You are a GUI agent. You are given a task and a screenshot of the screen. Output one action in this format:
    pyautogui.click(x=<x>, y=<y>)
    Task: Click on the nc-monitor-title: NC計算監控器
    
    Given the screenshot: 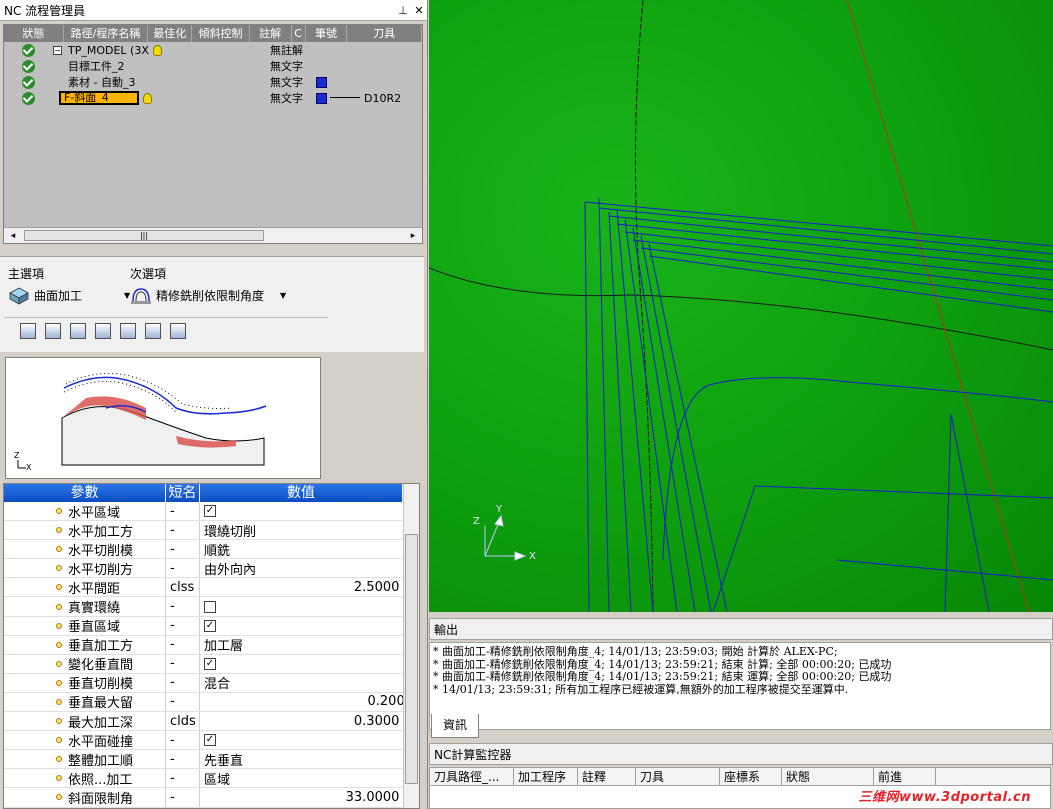 What is the action you would take?
    pyautogui.click(x=741, y=754)
    